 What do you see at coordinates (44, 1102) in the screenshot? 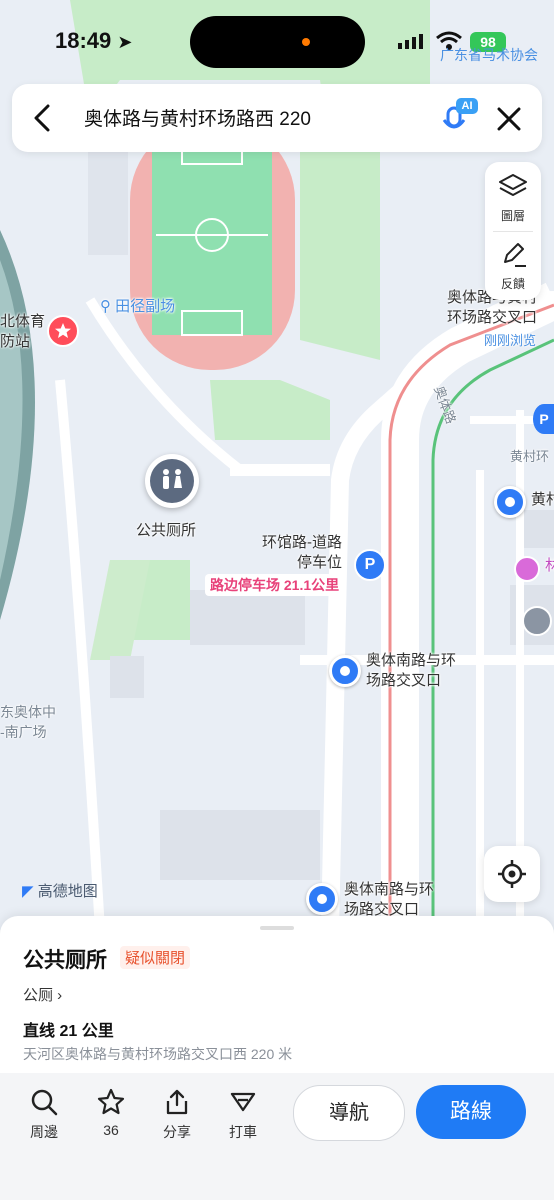
I see `search-icon` at bounding box center [44, 1102].